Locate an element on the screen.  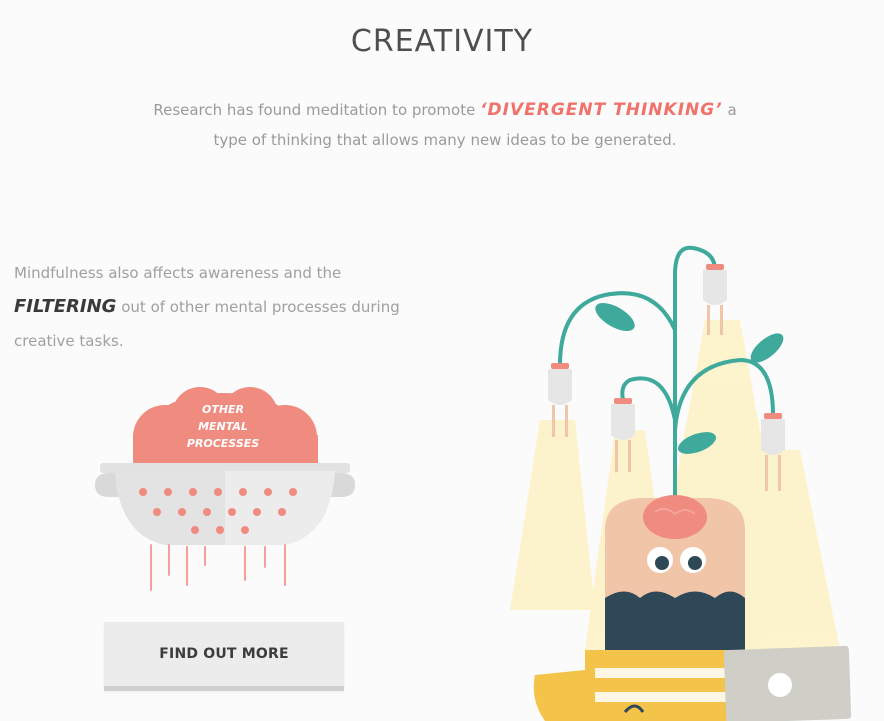
find-out-more-button: FIND OUT MORE is located at coordinates (224, 656).